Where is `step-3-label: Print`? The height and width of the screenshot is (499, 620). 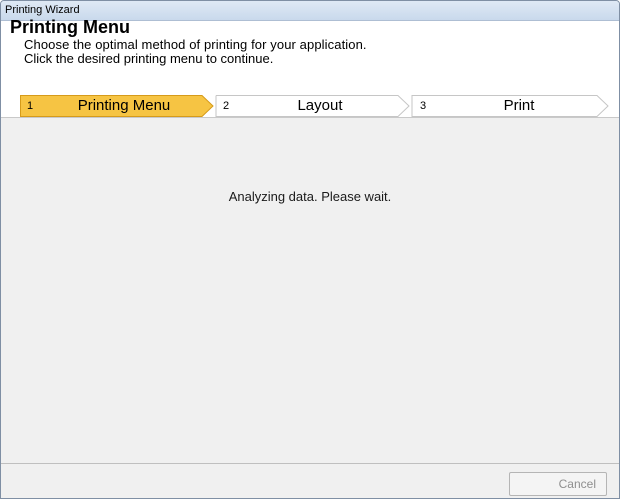
step-3-label: Print is located at coordinates (519, 105).